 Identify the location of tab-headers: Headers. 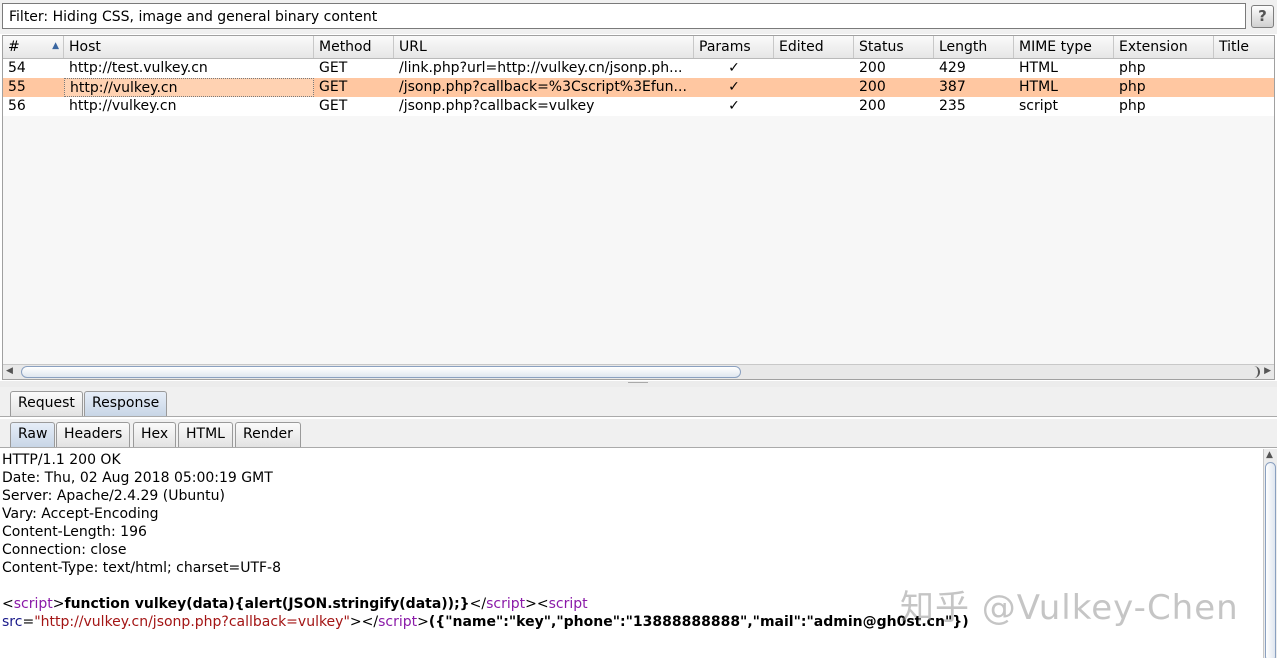
(93, 434).